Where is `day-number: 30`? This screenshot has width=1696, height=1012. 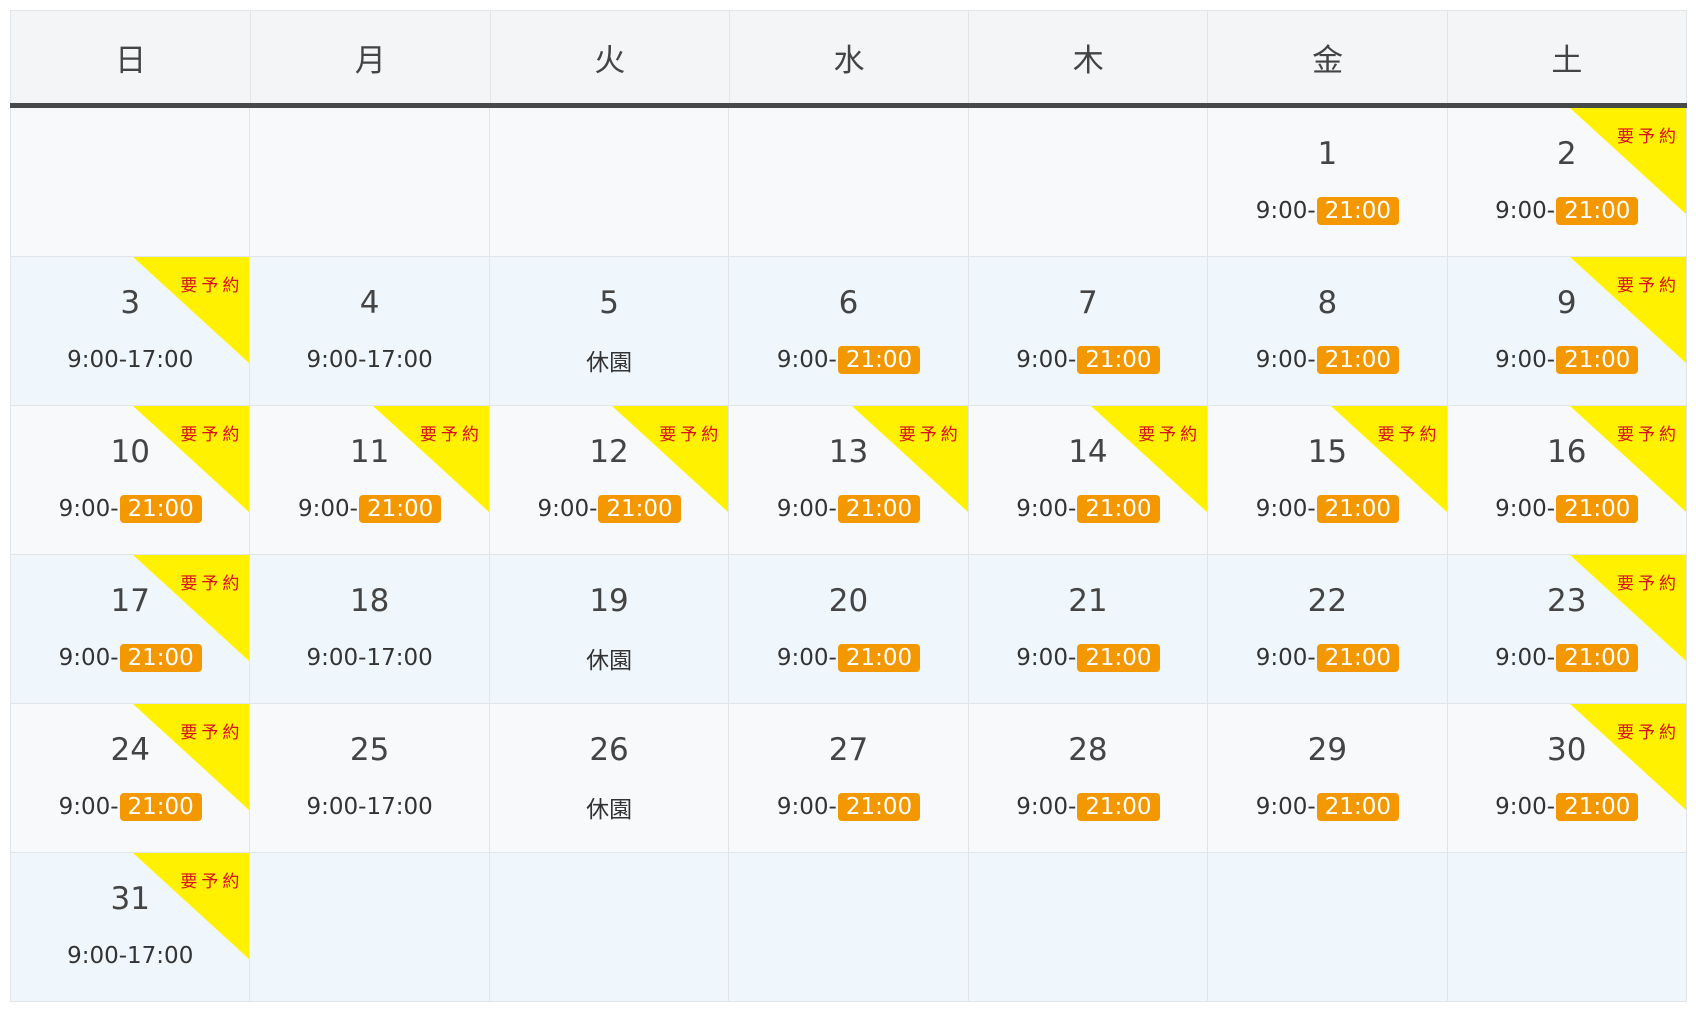
day-number: 30 is located at coordinates (1567, 750).